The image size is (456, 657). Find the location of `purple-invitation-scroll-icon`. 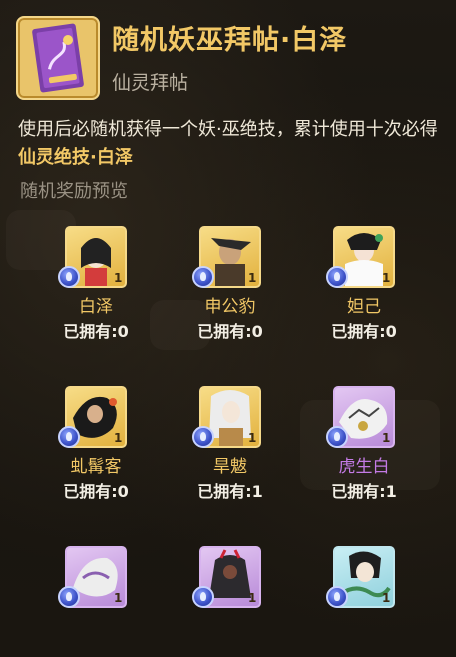

purple-invitation-scroll-icon is located at coordinates (58, 58).